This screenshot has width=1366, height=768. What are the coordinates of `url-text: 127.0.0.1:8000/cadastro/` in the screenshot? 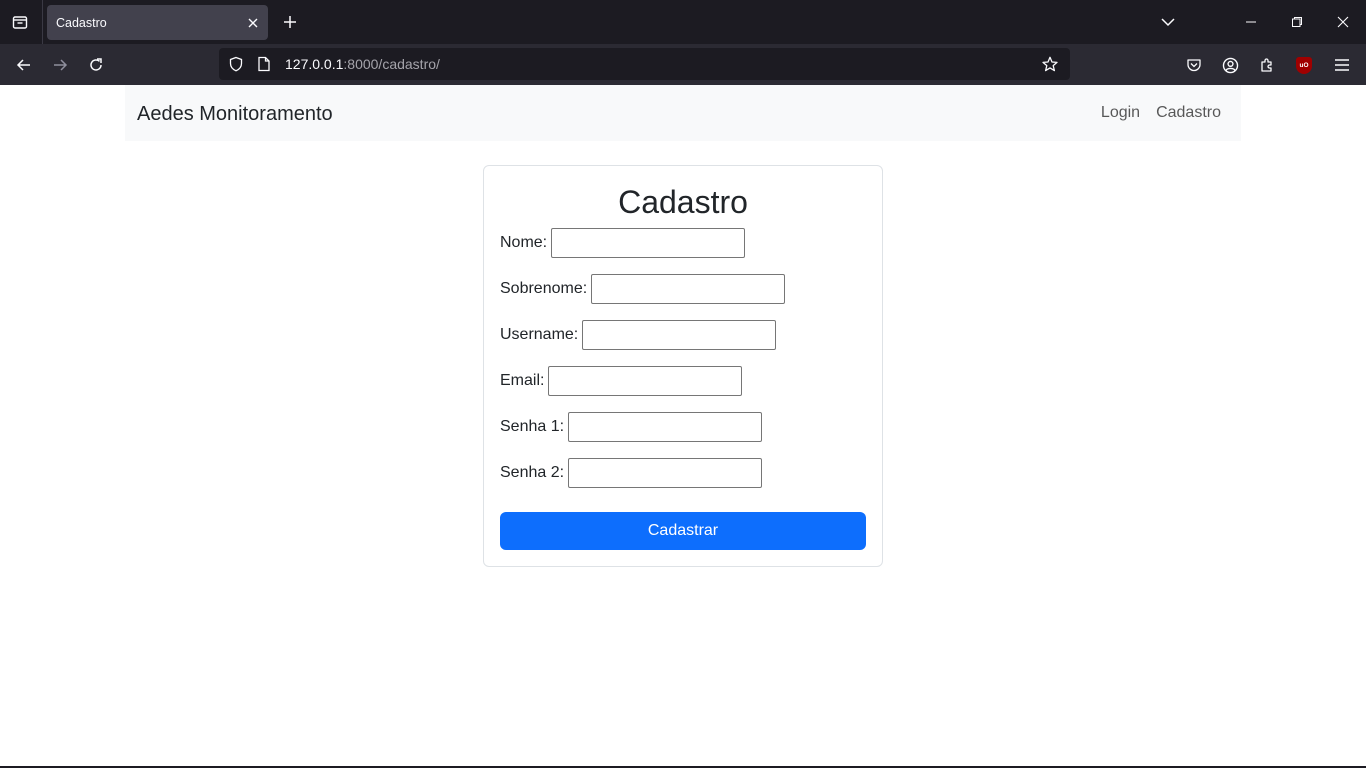 It's located at (659, 64).